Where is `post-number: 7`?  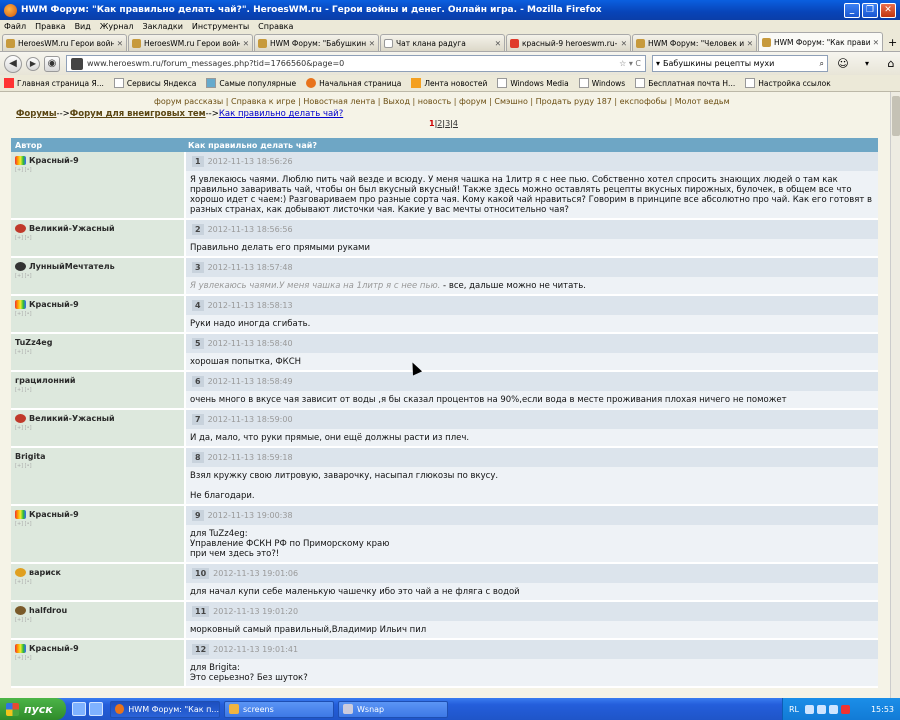
post-number: 7 is located at coordinates (198, 419).